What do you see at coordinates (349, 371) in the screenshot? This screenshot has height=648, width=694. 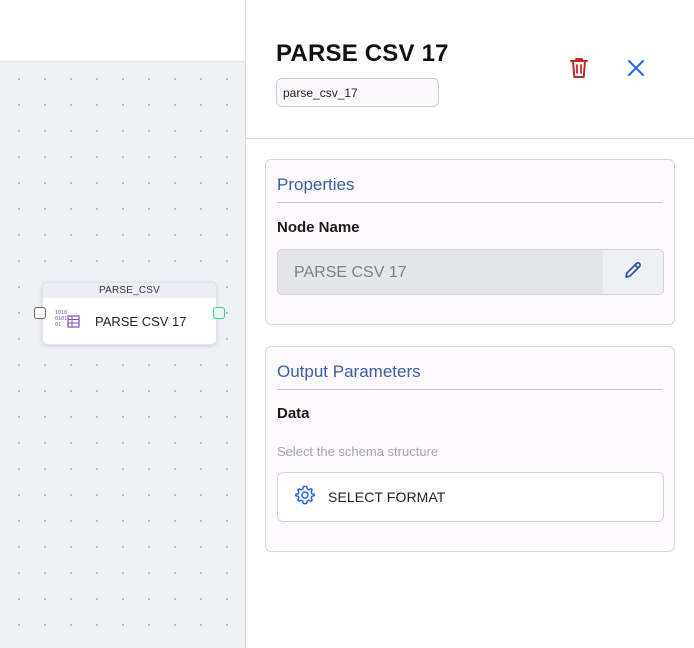 I see `output-parameters-heading: Output Parameters` at bounding box center [349, 371].